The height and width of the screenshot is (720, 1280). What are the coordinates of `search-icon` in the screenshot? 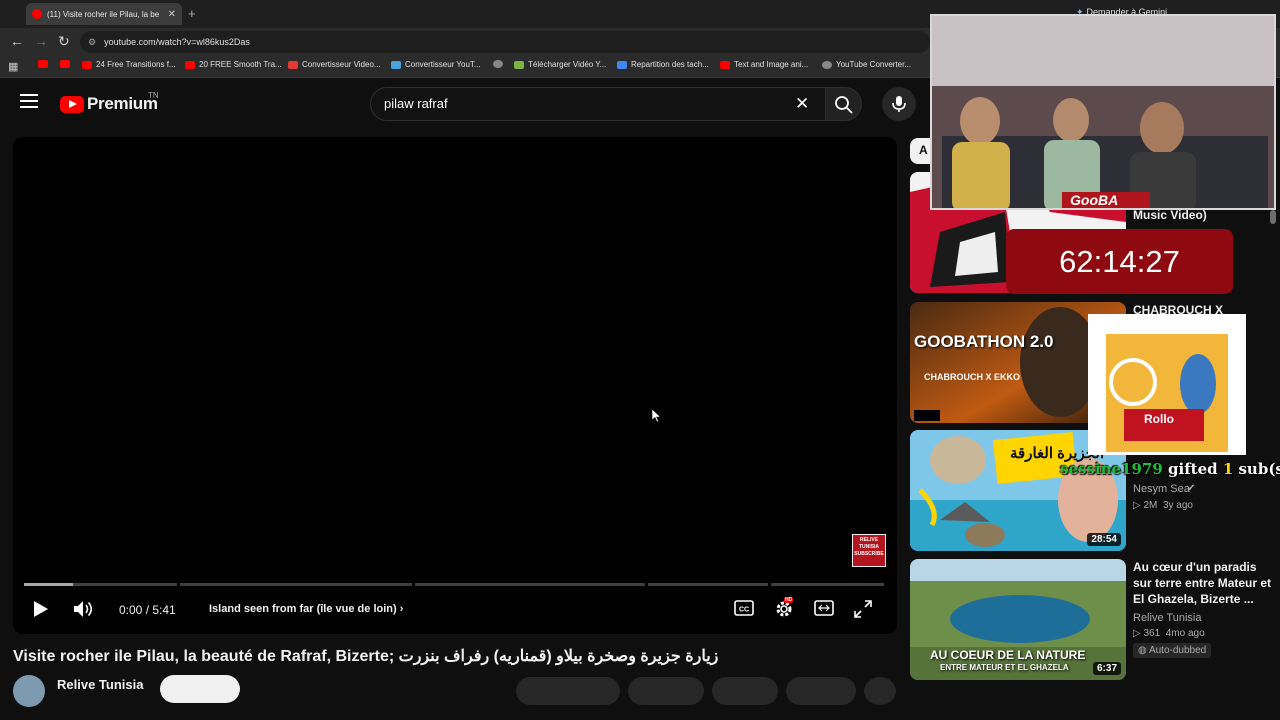 It's located at (844, 105).